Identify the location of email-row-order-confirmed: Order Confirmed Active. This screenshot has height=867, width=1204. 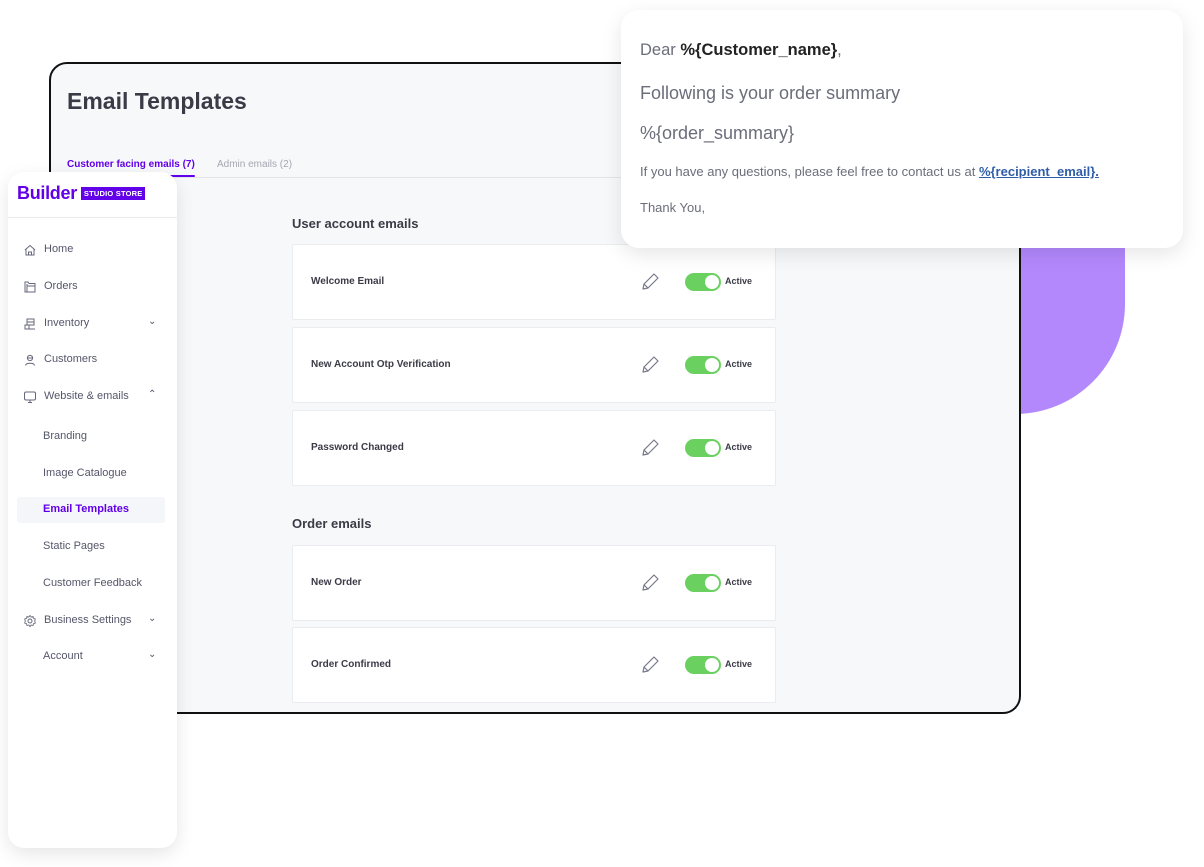
(534, 665).